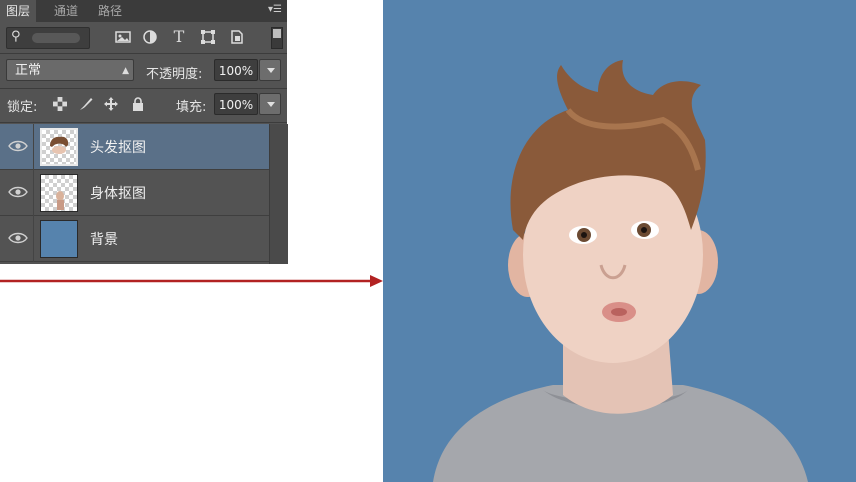 This screenshot has height=482, width=856. I want to click on layer-row-hair-cutout: 头发抠图, so click(134, 147).